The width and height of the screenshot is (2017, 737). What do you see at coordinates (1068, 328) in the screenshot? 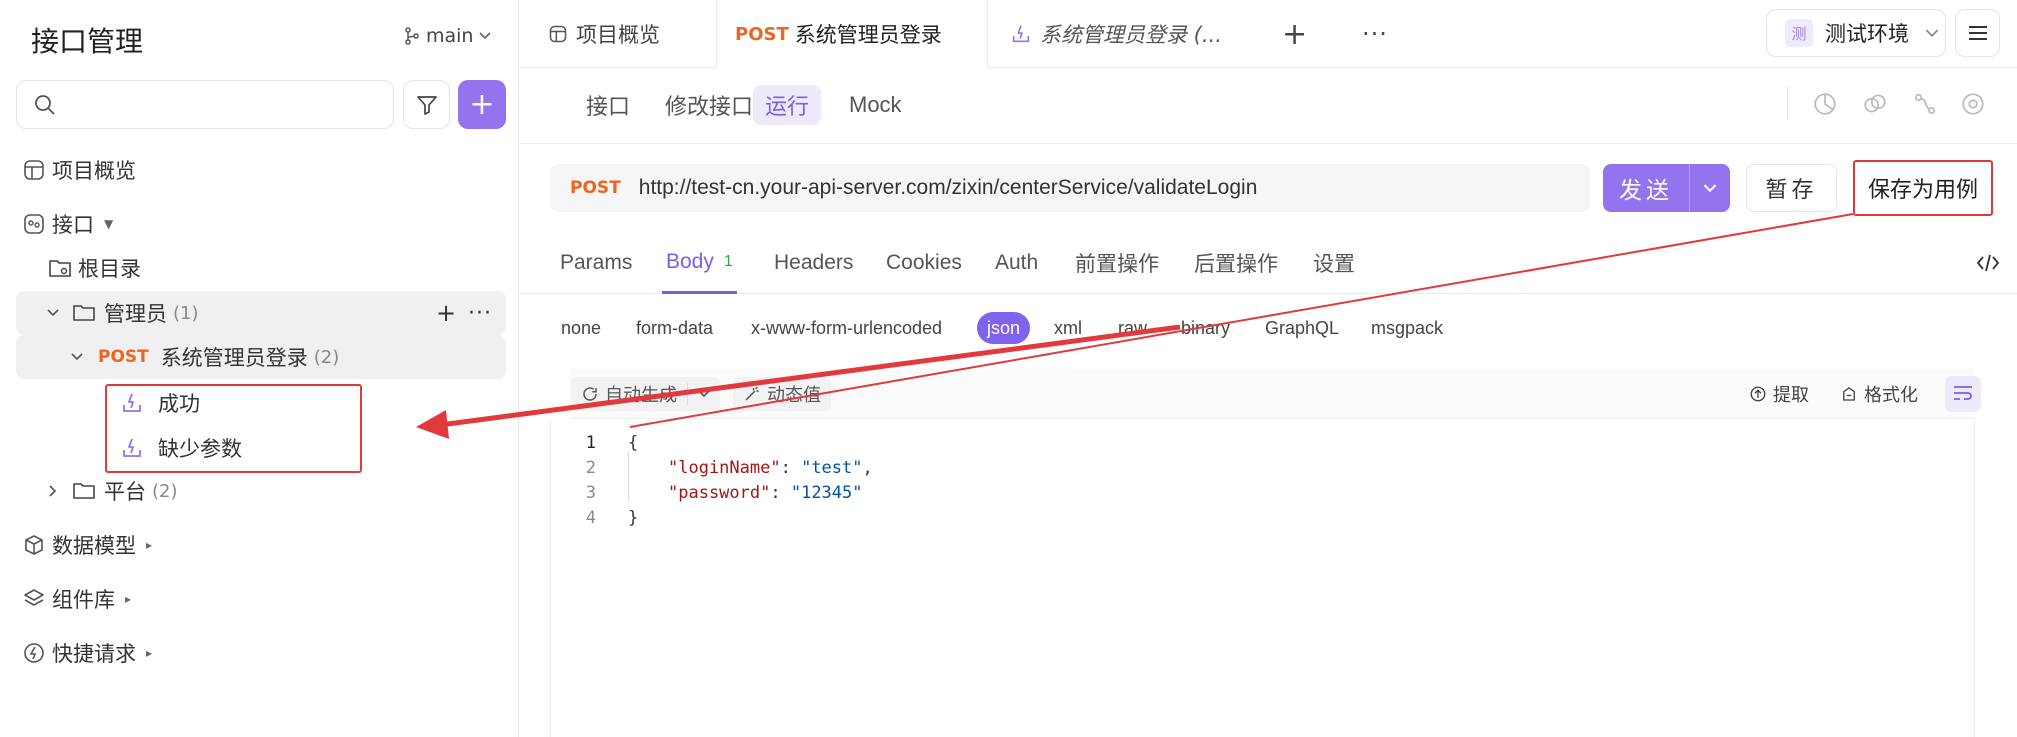
I see `body-type-xml: xml` at bounding box center [1068, 328].